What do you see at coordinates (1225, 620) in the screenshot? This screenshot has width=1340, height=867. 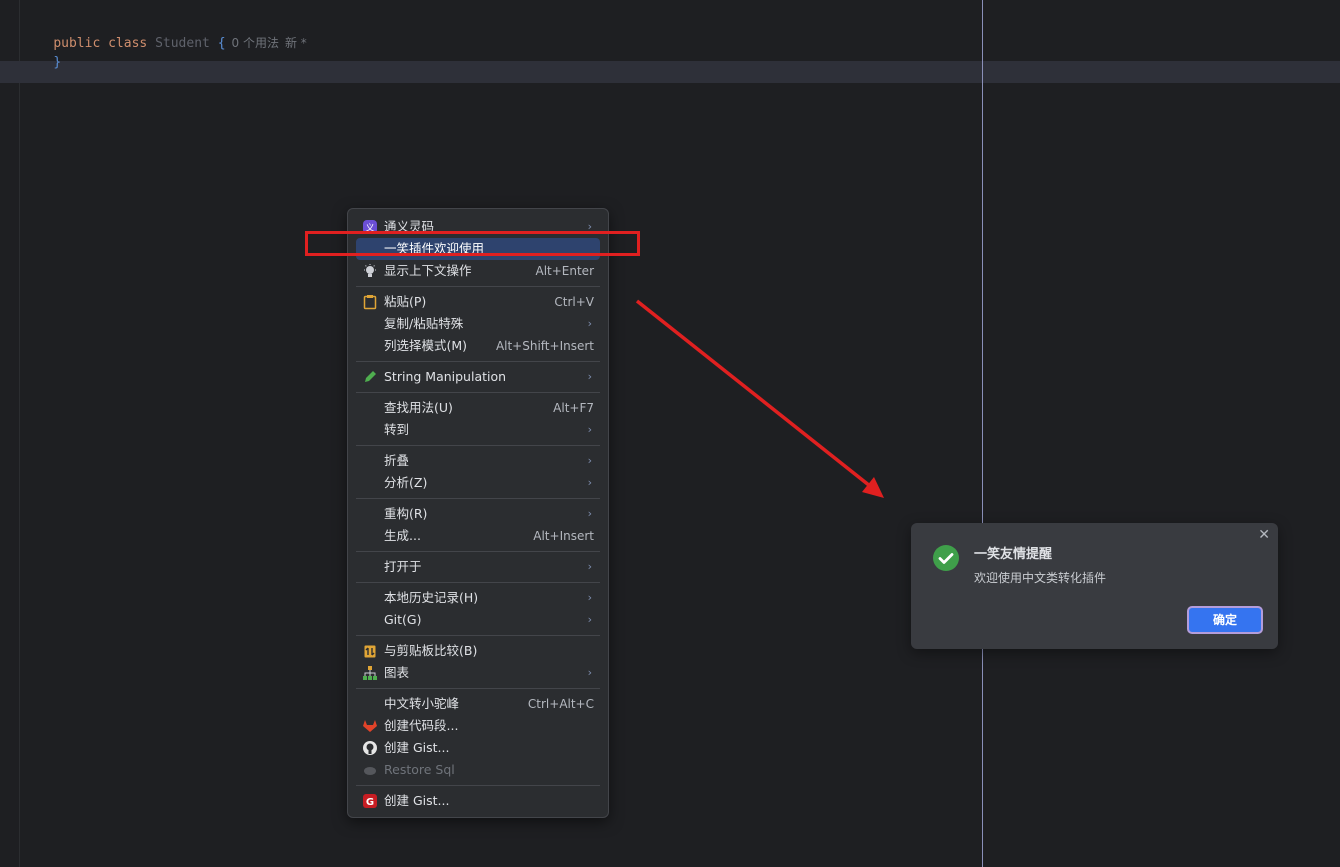 I see `confirm-button: 确定` at bounding box center [1225, 620].